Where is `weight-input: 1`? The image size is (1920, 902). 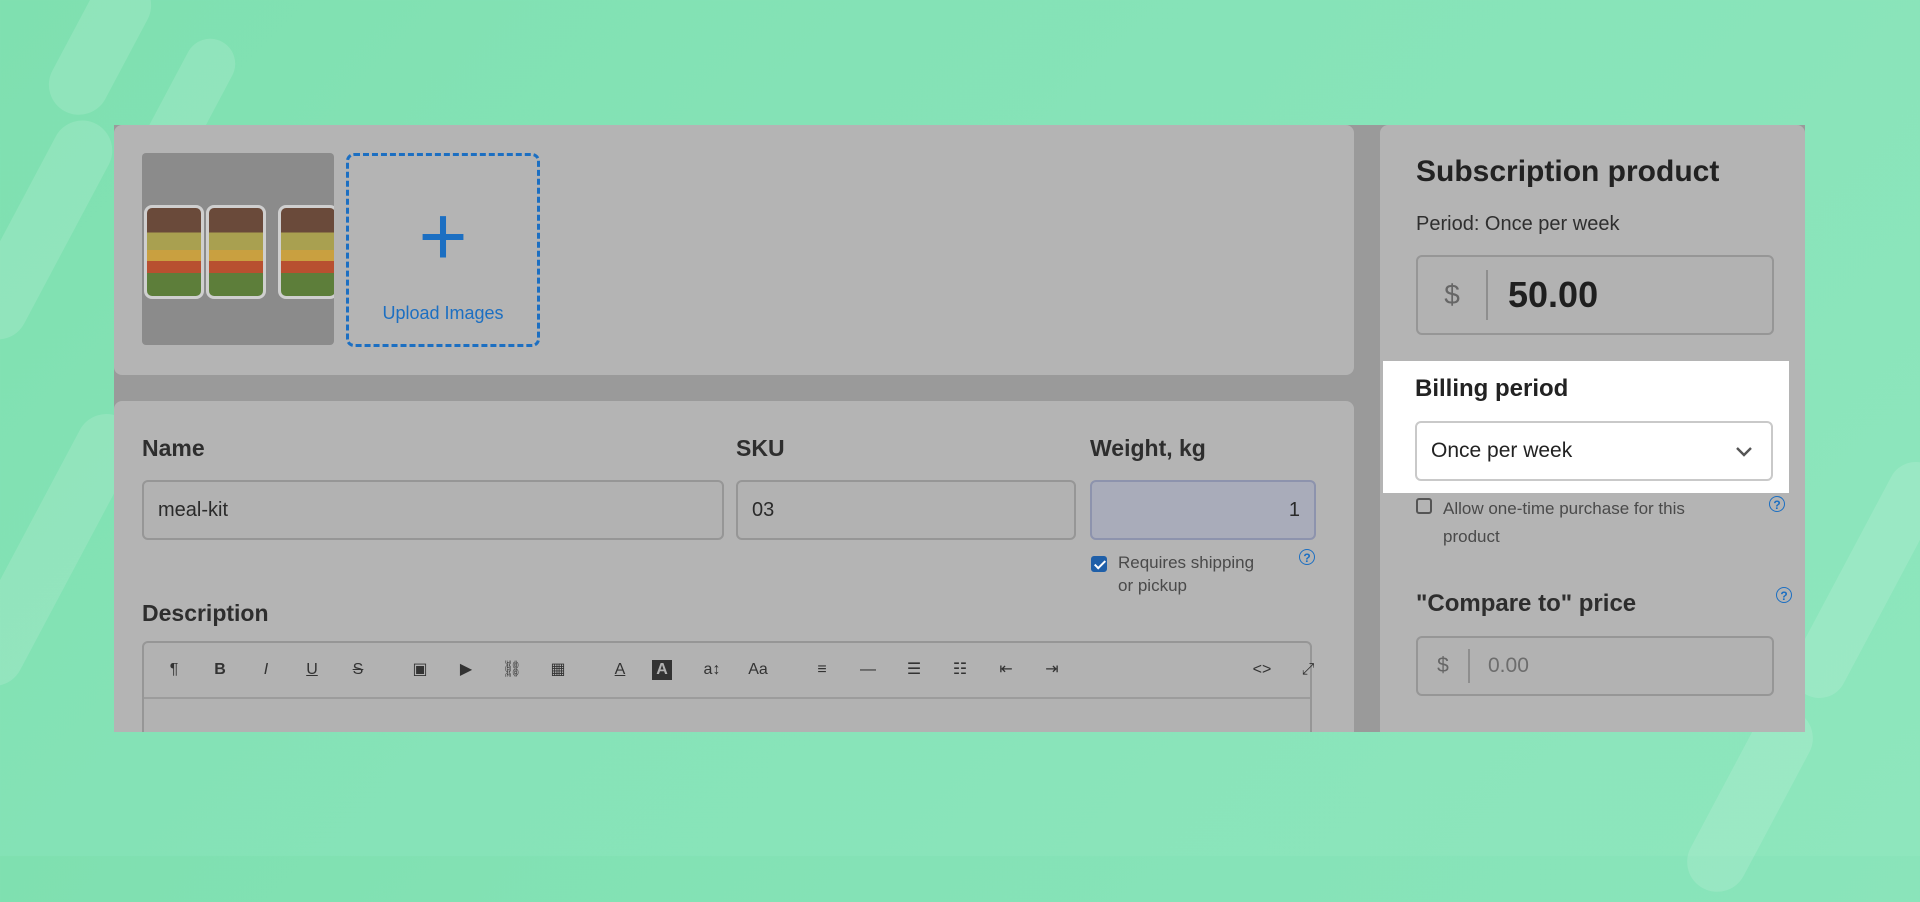 weight-input: 1 is located at coordinates (1203, 510).